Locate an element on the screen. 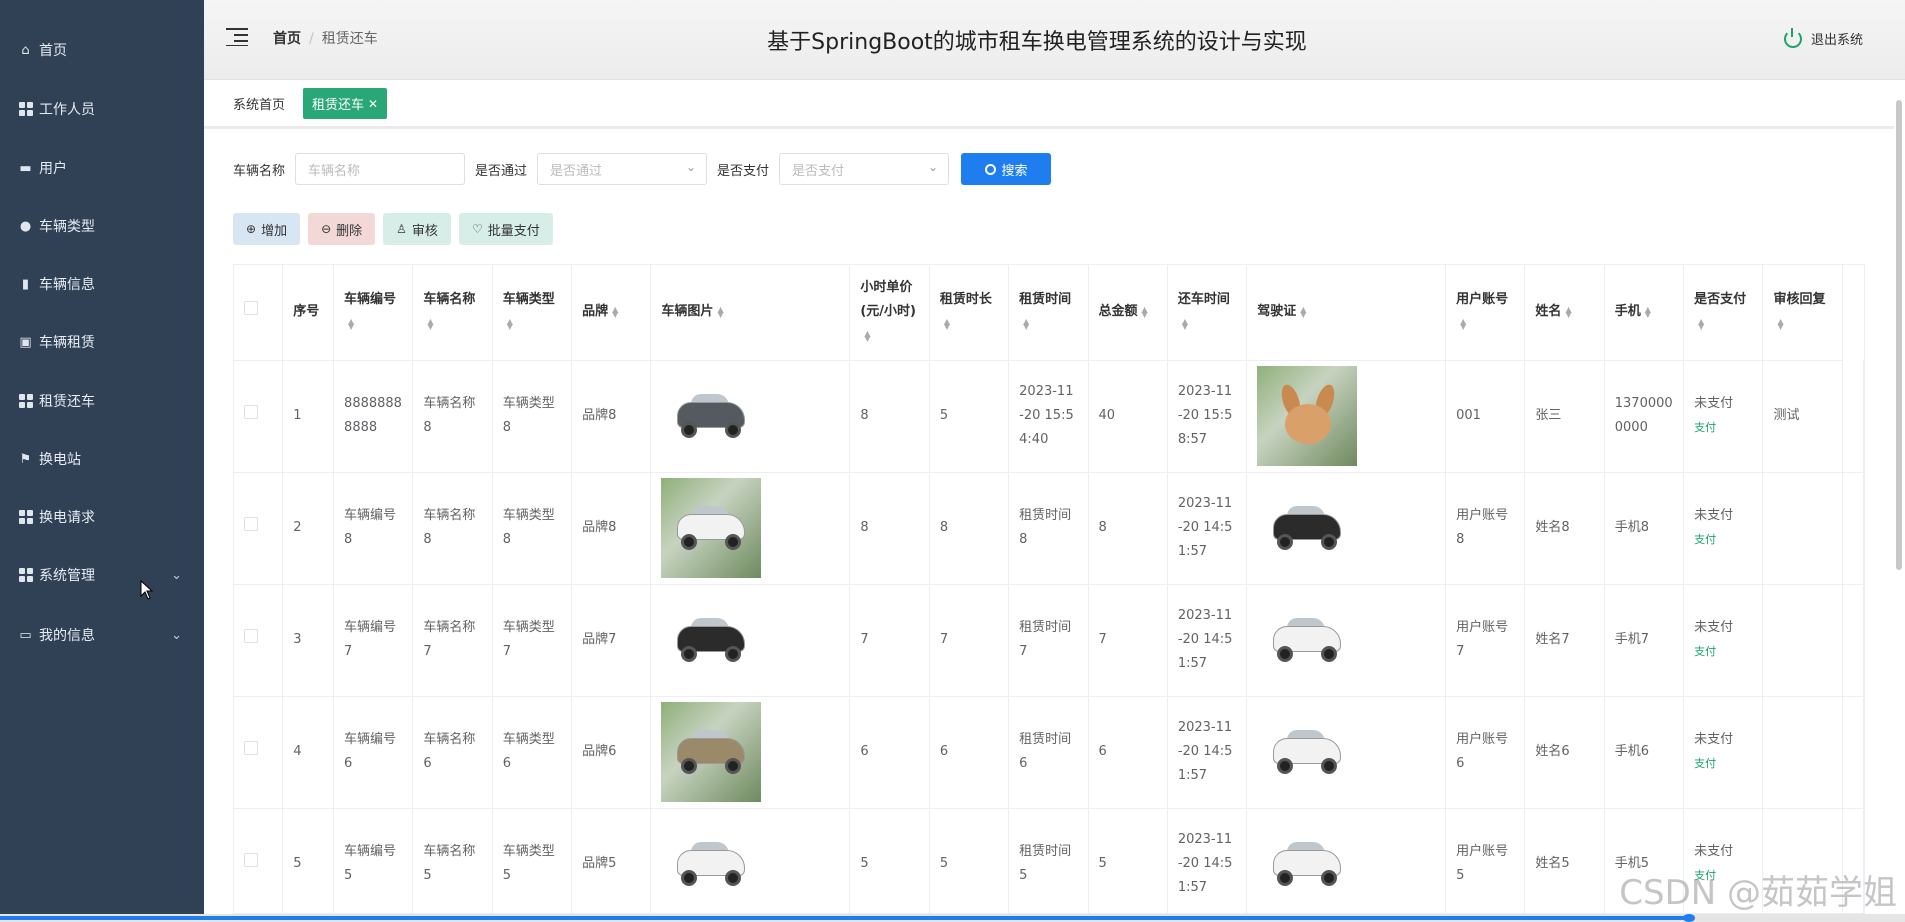 The height and width of the screenshot is (922, 1905). vertical-scrollbar is located at coordinates (1899, 335).